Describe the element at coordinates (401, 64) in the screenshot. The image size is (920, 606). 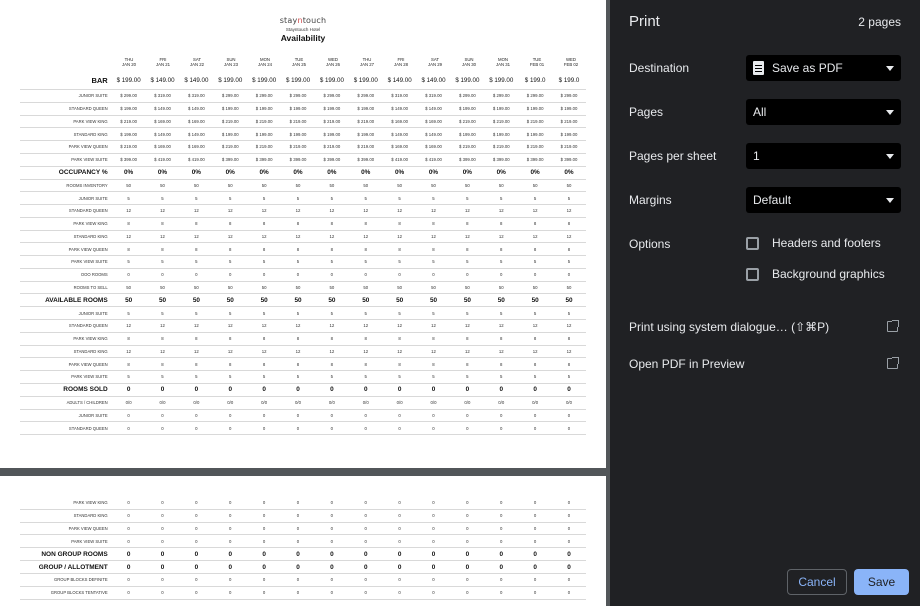
I see `date-label: JAN 28` at that location.